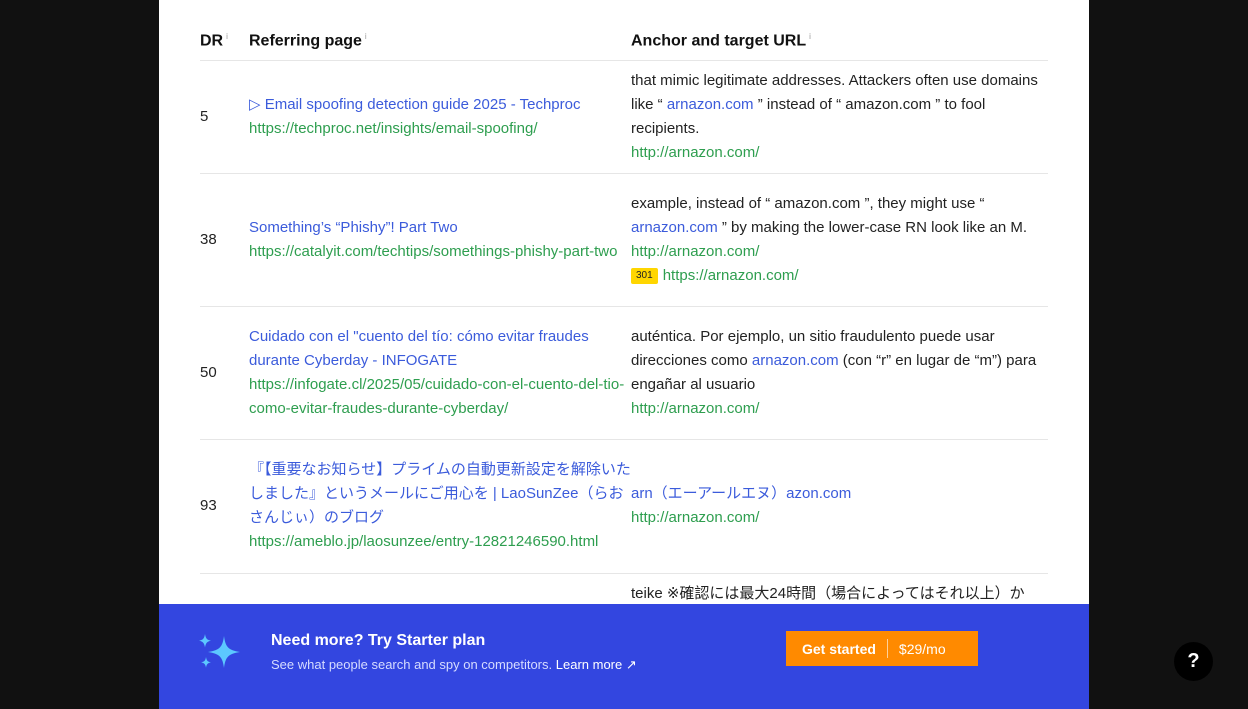  I want to click on cta-label: Get started, so click(839, 648).